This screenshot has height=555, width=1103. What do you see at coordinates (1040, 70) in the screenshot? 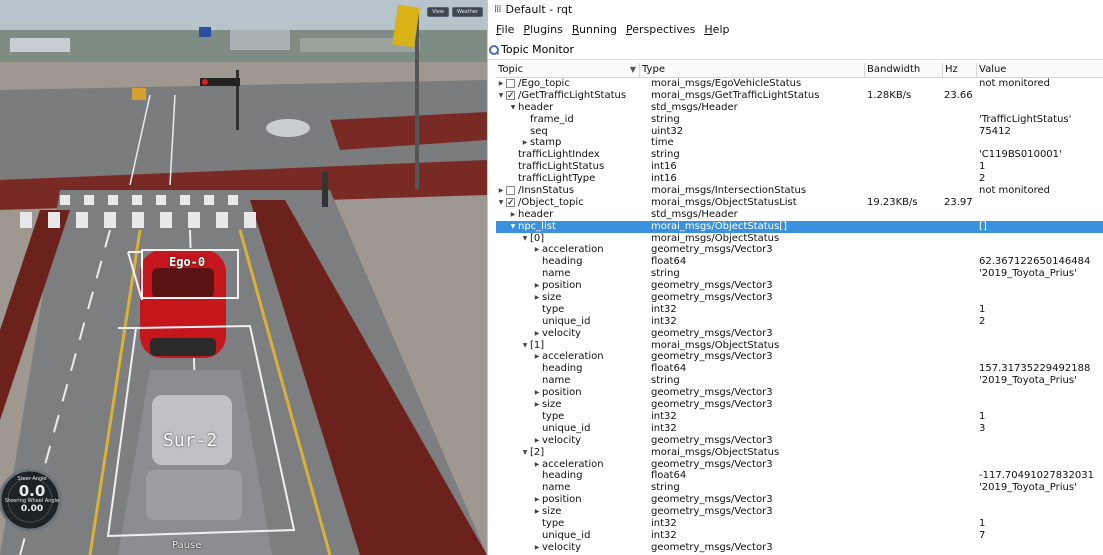
I see `column-value: Value` at bounding box center [1040, 70].